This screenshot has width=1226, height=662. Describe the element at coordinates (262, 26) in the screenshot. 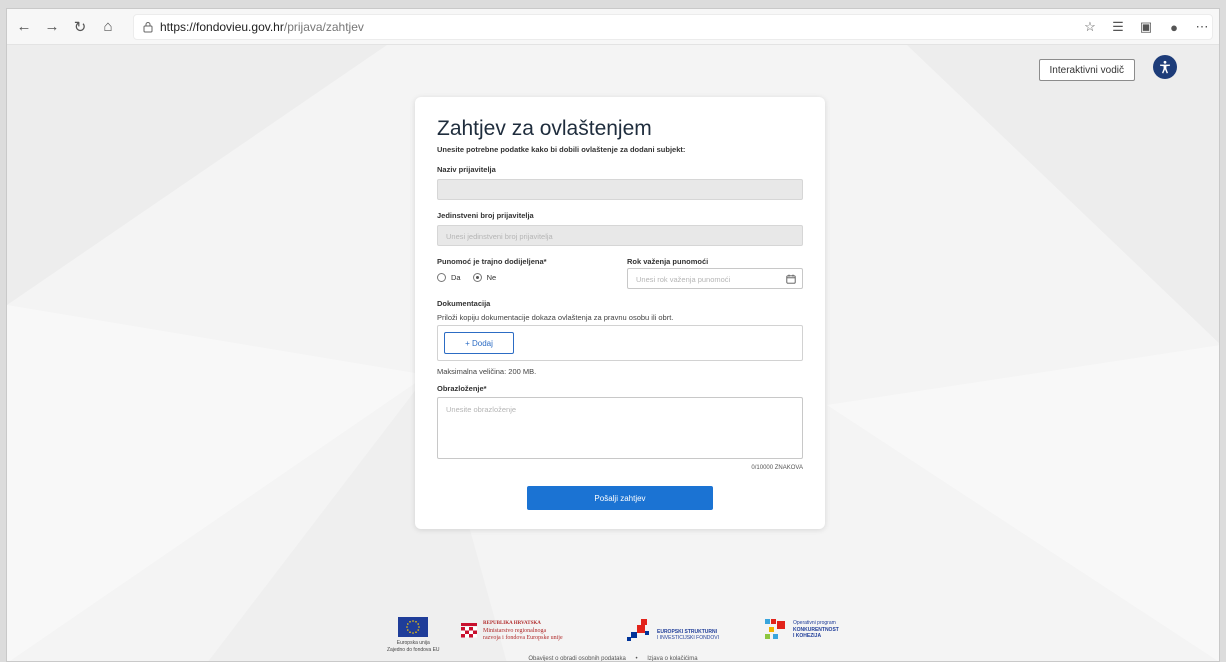

I see `url-text: https://fondovieu.gov.hr/prijava/zahtjev` at that location.